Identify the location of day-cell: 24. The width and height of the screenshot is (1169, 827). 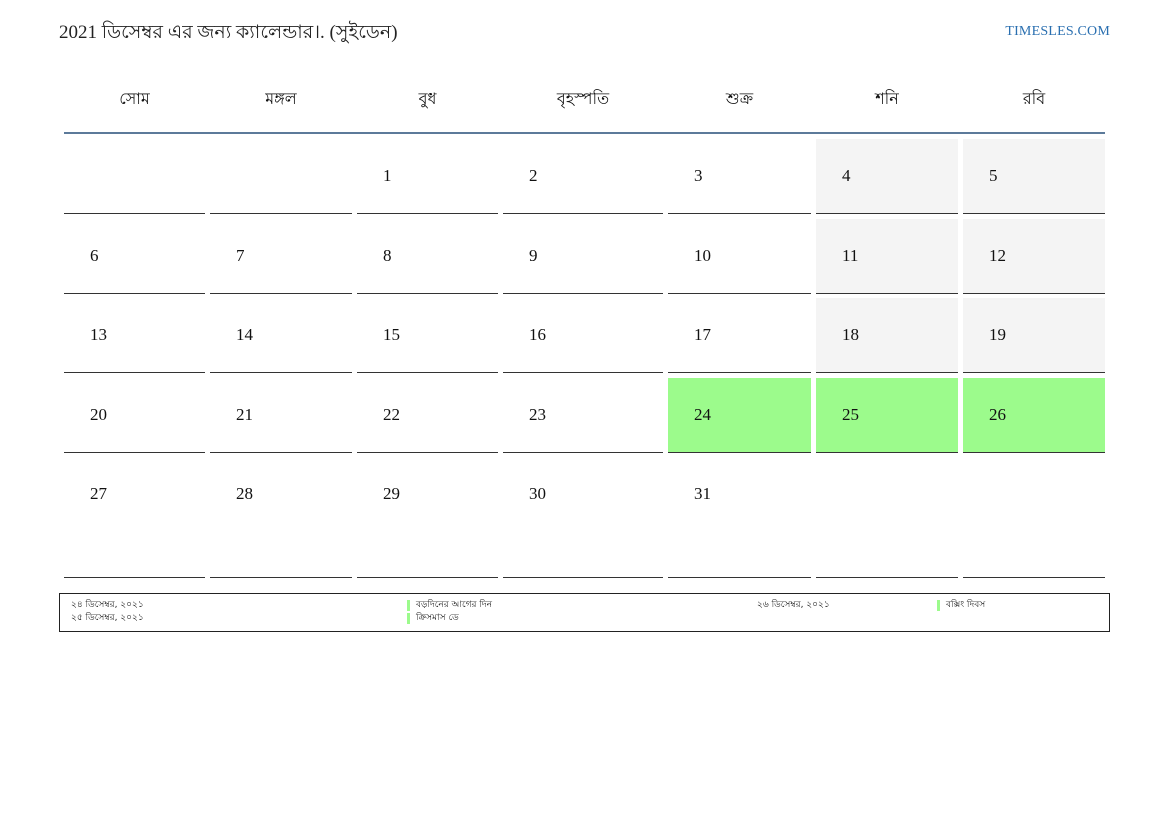
(739, 415).